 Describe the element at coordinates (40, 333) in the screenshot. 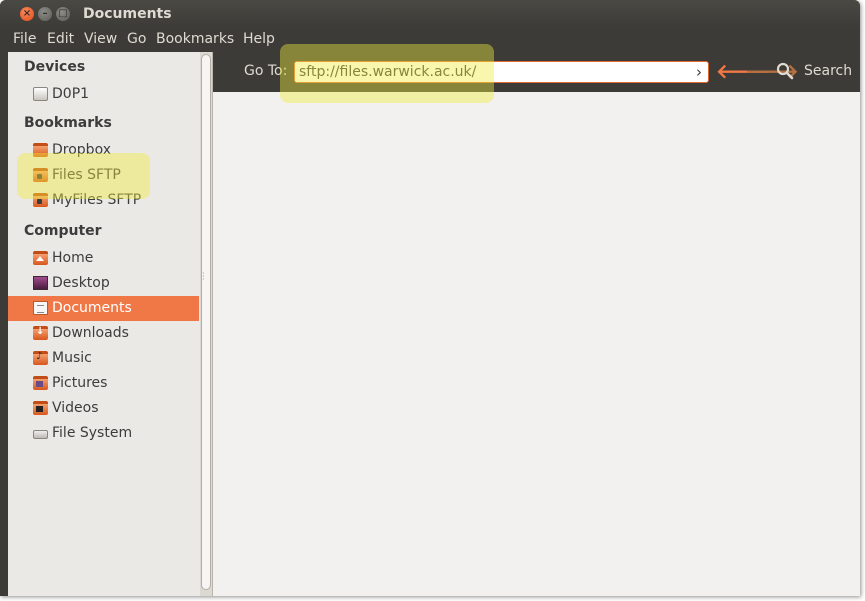

I see `downloads-folder-icon` at that location.